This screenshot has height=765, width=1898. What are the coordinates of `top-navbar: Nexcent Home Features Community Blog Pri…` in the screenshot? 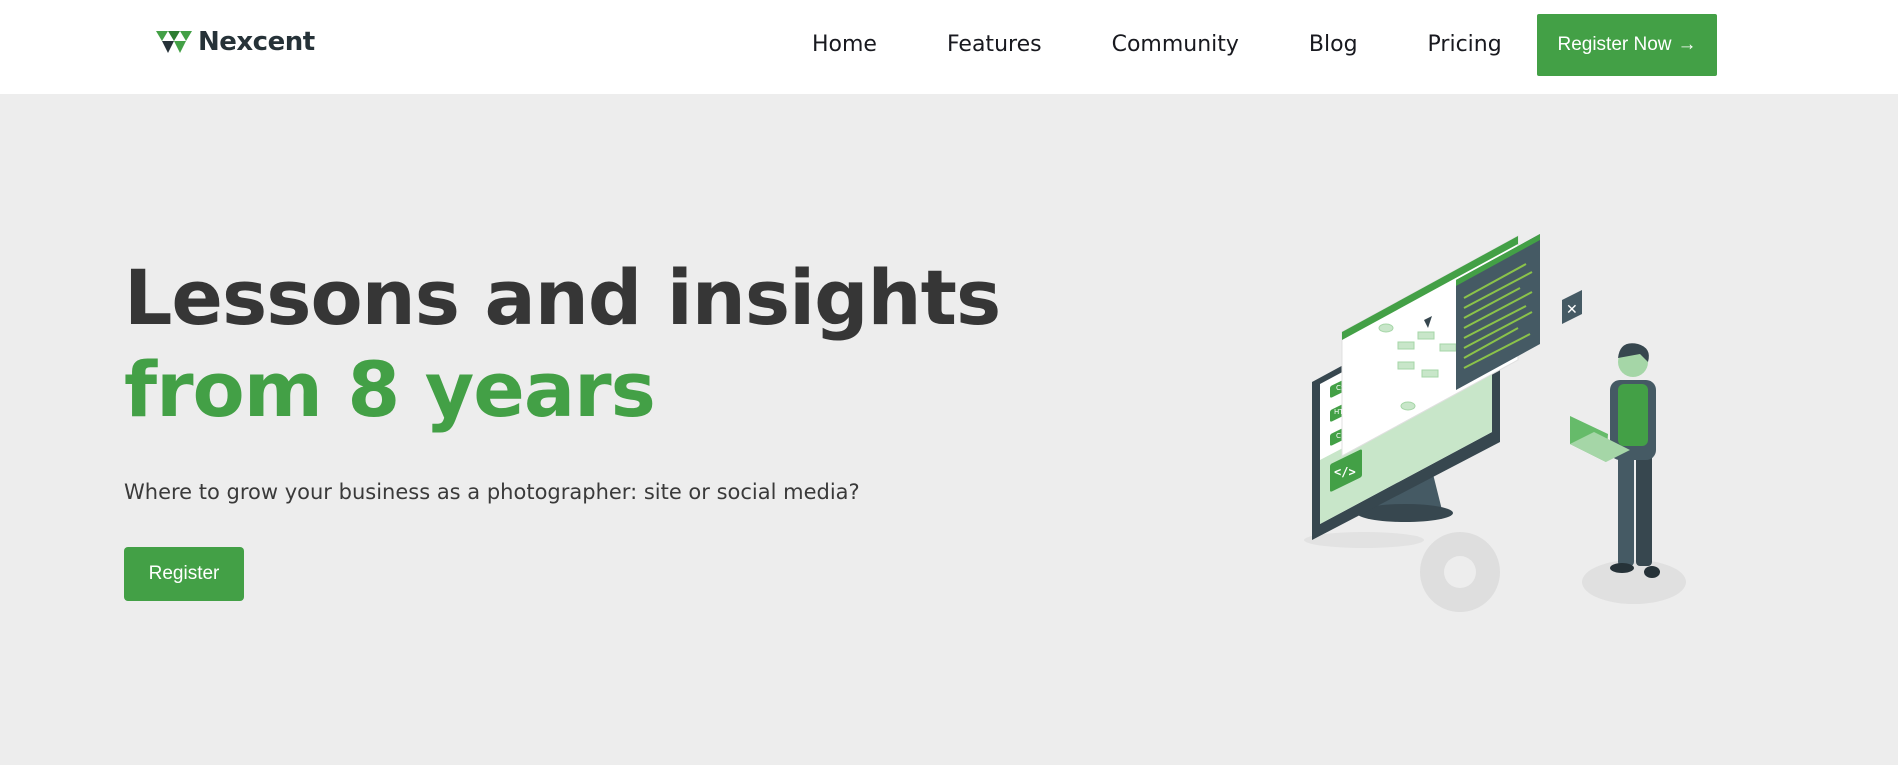 It's located at (949, 47).